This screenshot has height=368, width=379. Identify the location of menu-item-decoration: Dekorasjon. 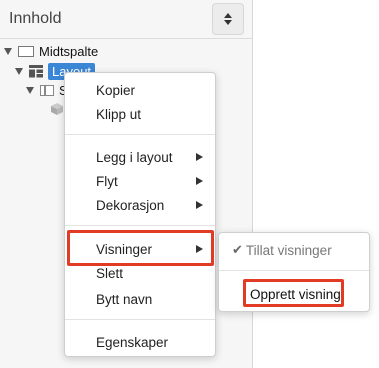
(140, 205).